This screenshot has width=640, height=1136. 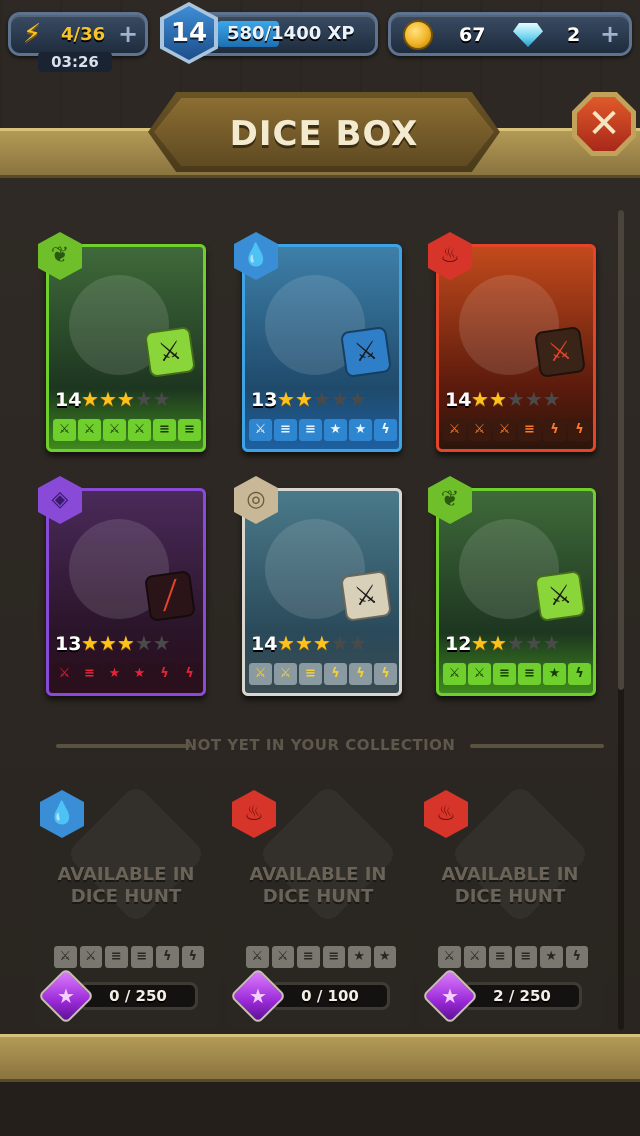 What do you see at coordinates (472, 35) in the screenshot?
I see `gold-value: 67` at bounding box center [472, 35].